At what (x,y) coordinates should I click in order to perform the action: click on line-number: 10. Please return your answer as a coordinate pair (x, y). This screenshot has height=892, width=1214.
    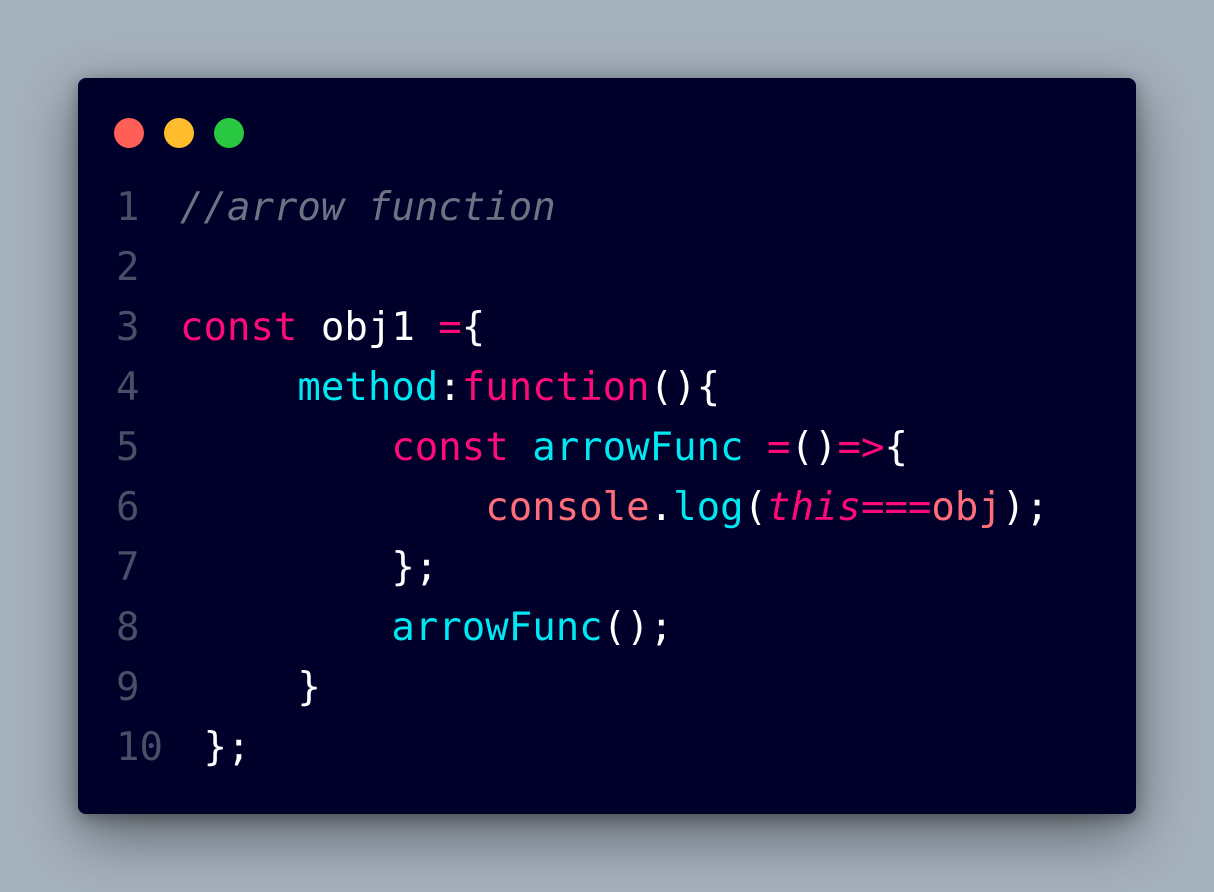
    Looking at the image, I should click on (139, 747).